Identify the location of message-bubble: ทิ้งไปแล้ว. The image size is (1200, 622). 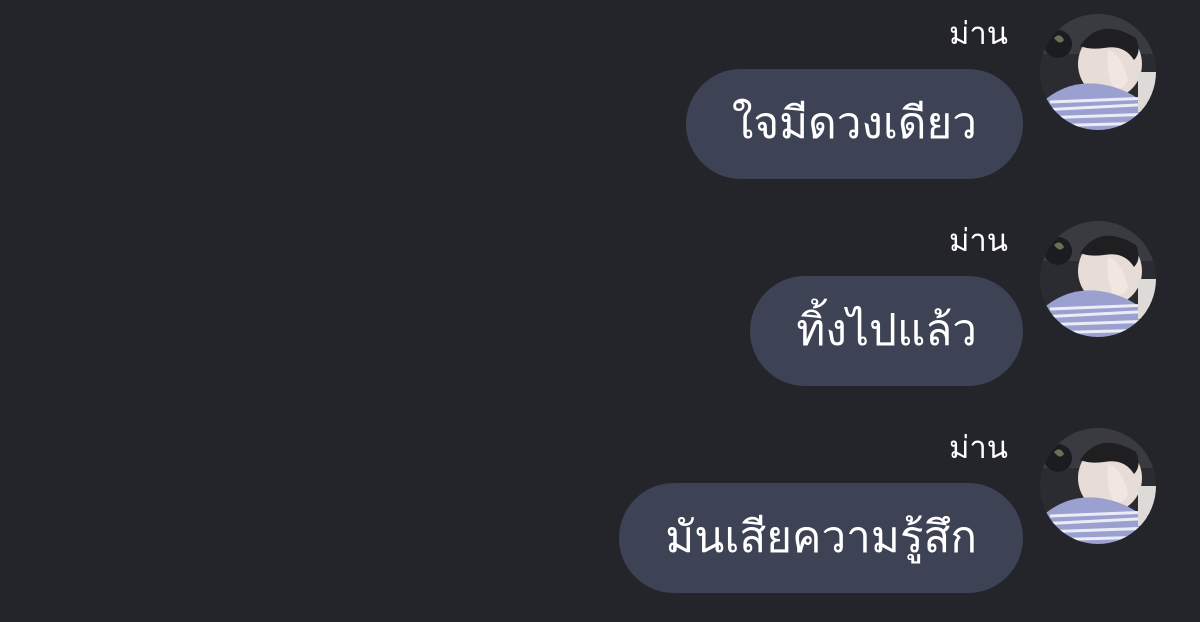
(886, 331).